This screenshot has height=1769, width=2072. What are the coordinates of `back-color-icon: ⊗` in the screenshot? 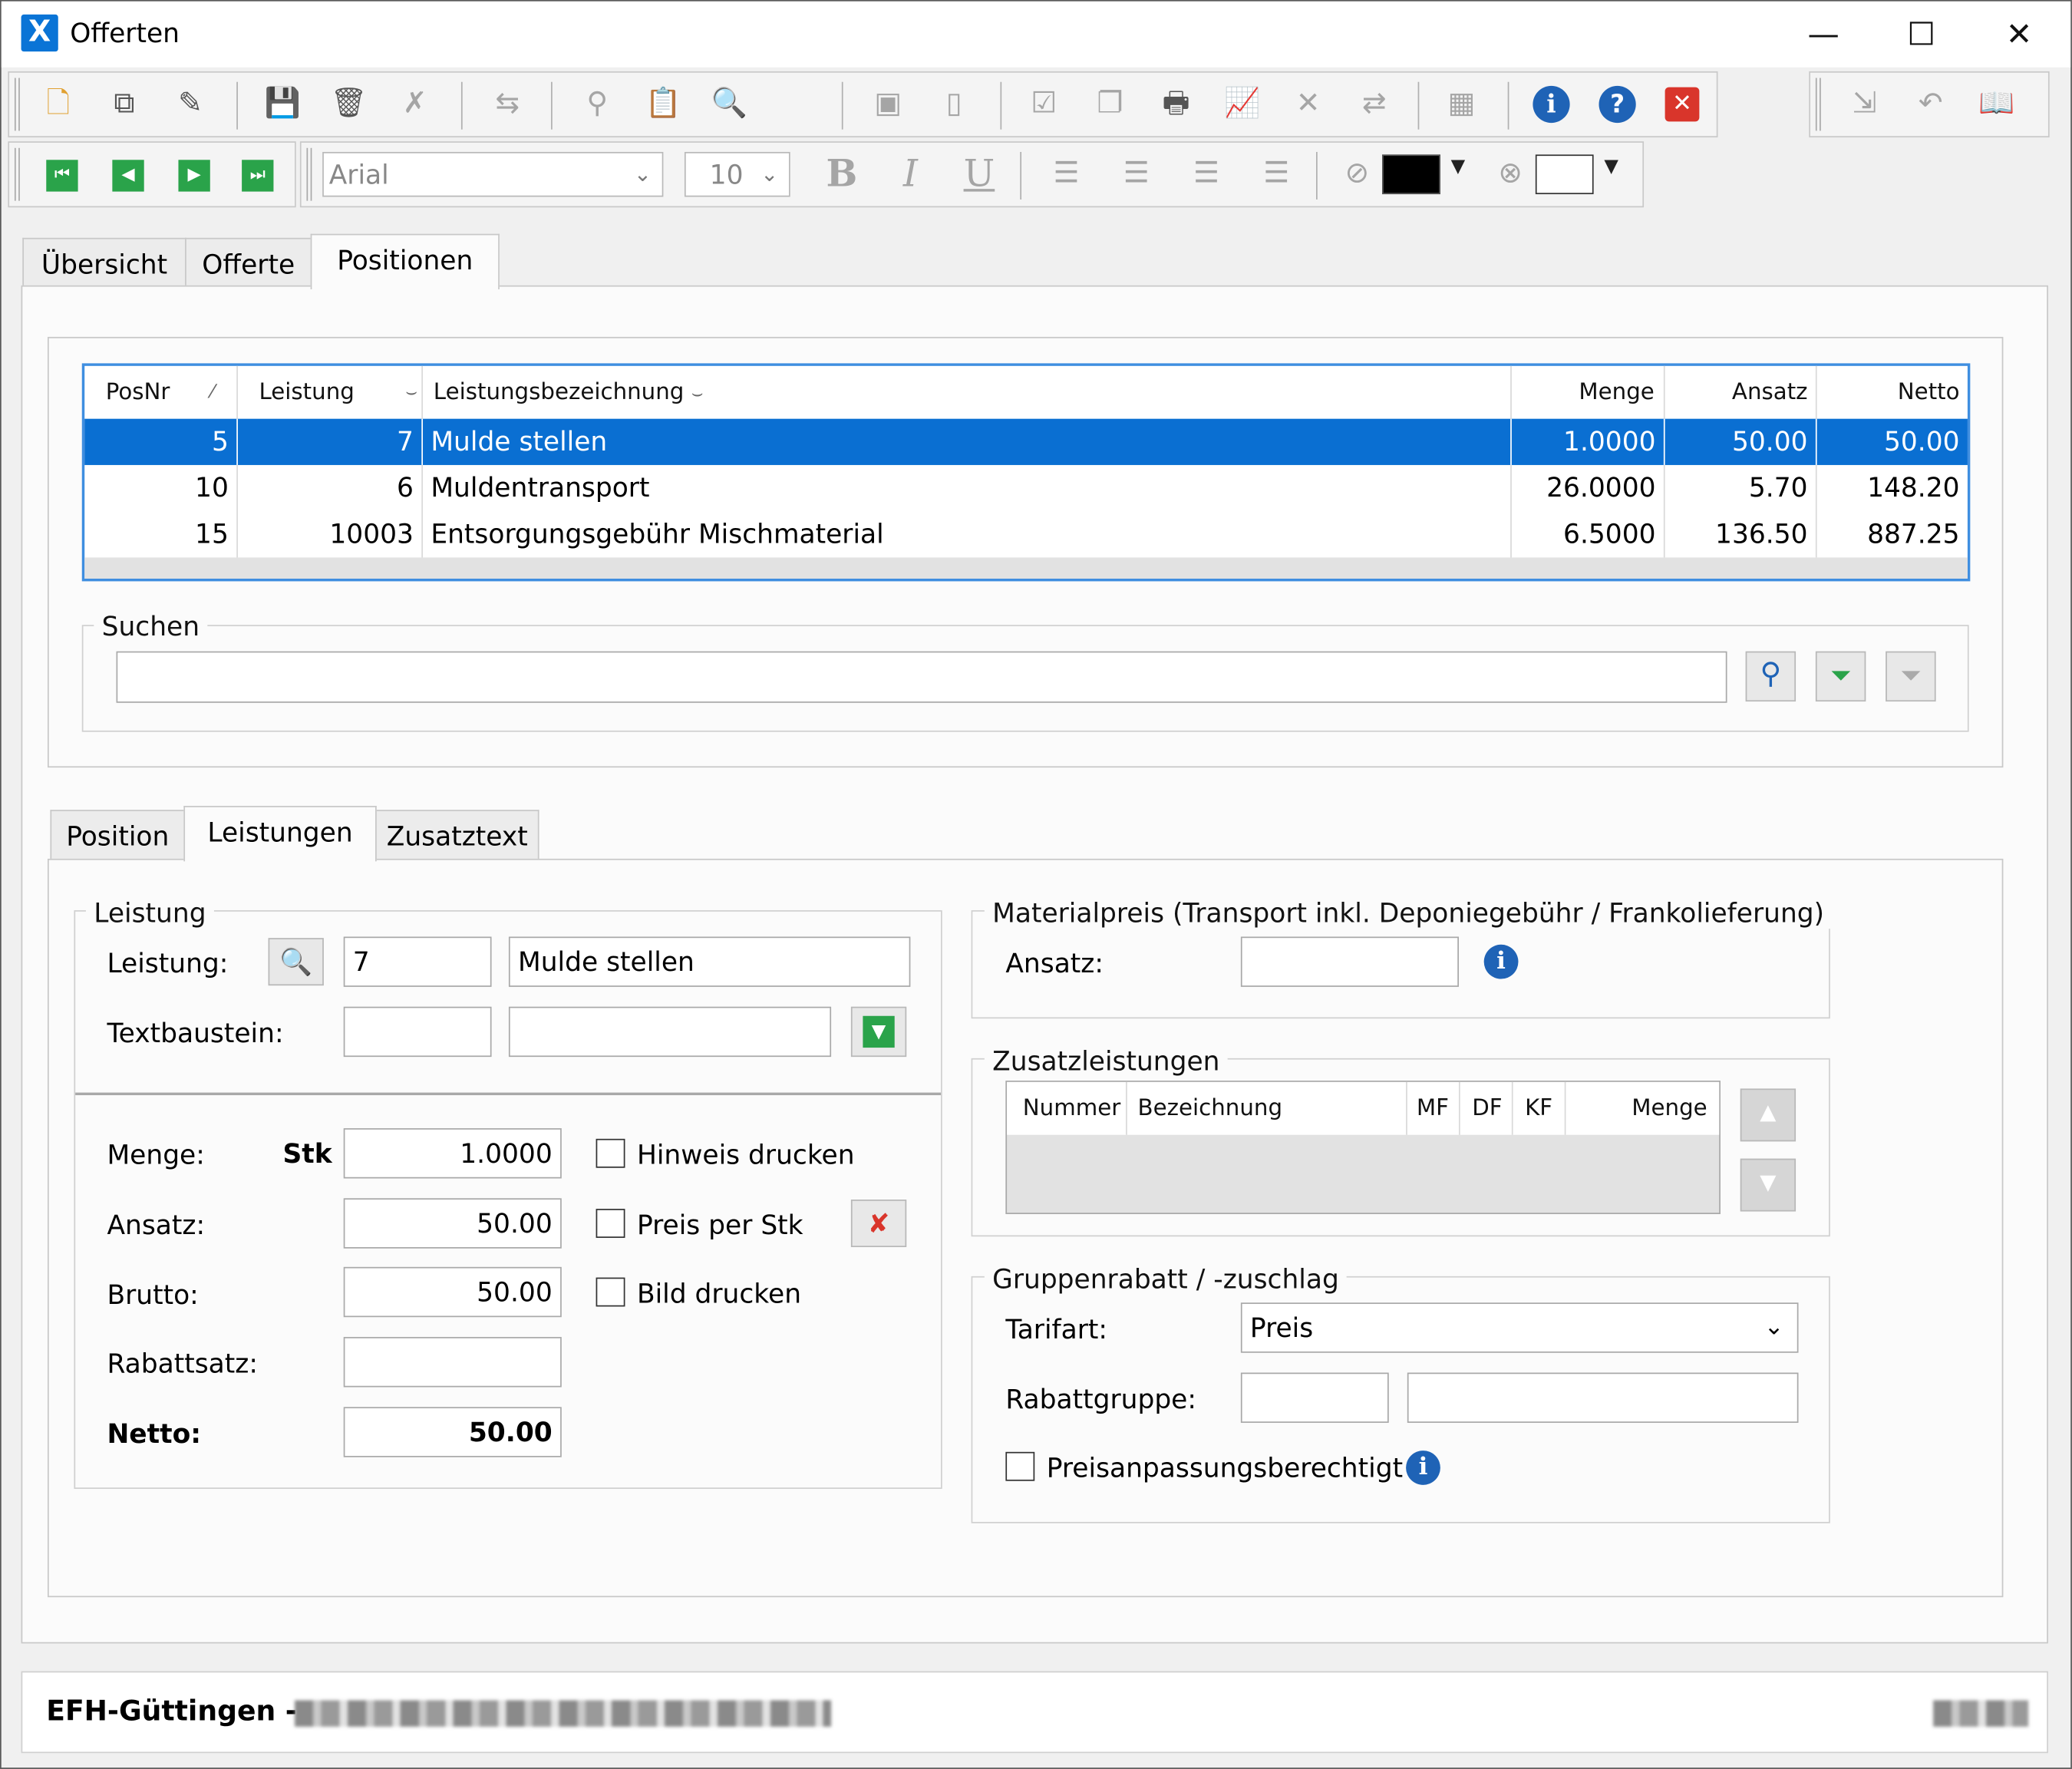 It's located at (1510, 174).